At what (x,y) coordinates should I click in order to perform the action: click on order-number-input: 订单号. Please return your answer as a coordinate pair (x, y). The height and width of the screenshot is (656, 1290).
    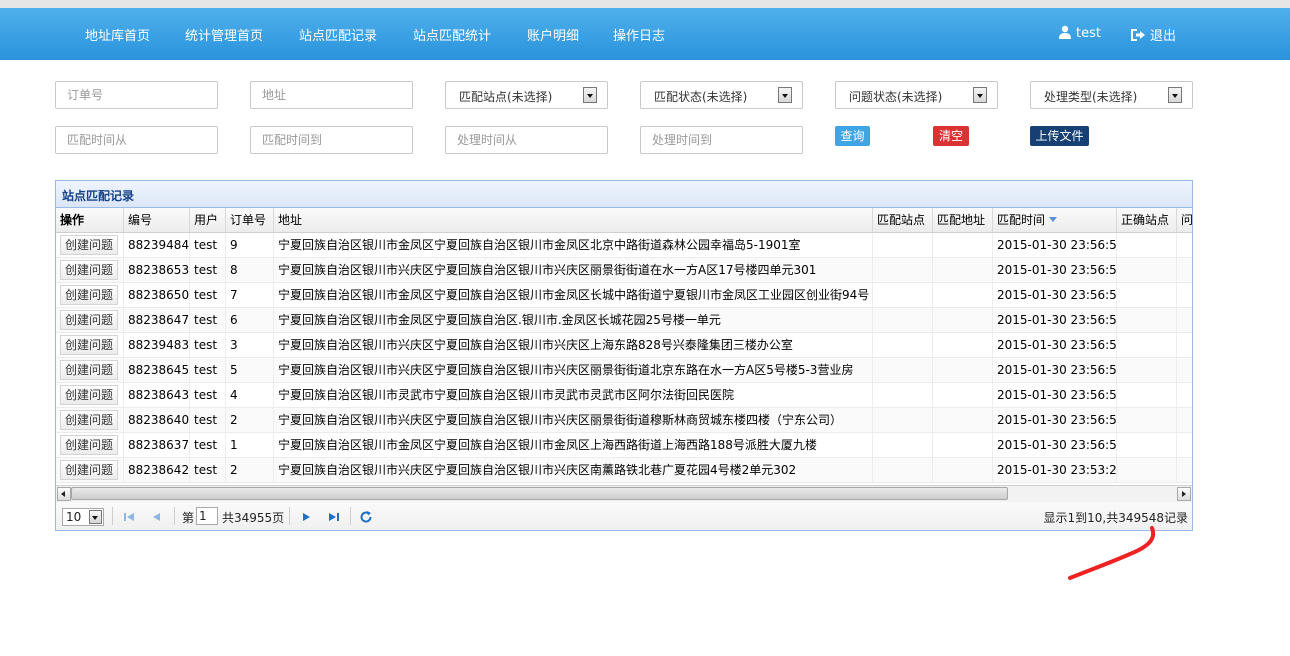
    Looking at the image, I should click on (136, 95).